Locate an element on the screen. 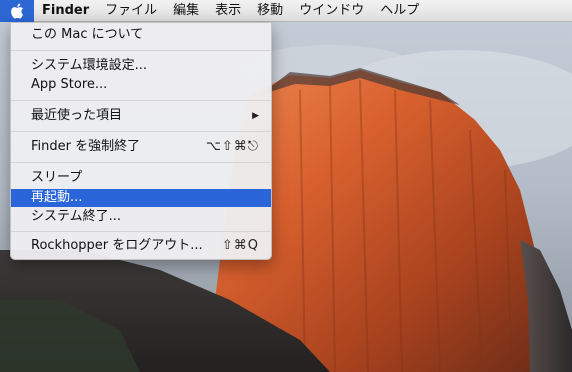 The image size is (572, 372). menu-bar: Finder ファイル 編集 表示 移動 ウインドウ ヘルプ is located at coordinates (286, 11).